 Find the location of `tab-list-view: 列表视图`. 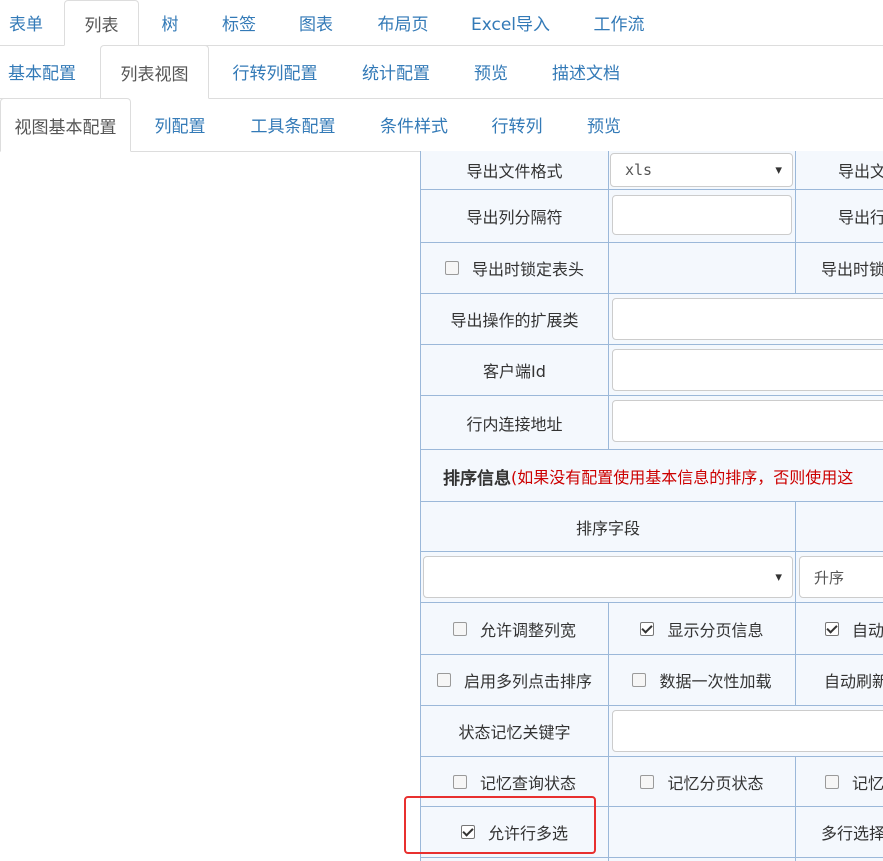

tab-list-view: 列表视图 is located at coordinates (154, 72).